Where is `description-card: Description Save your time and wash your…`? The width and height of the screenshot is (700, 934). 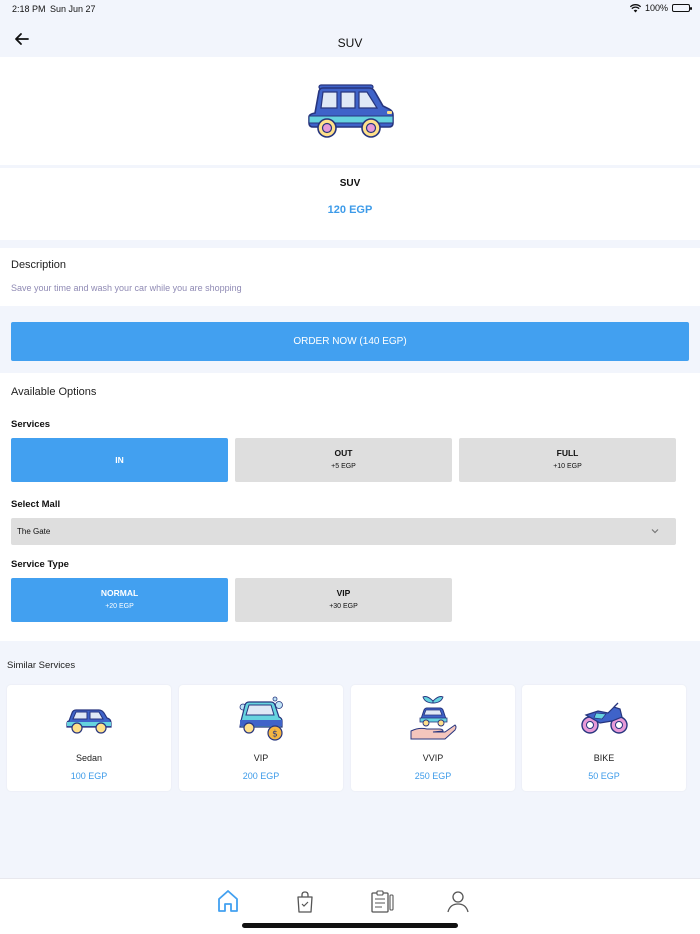
description-card: Description Save your time and wash your… is located at coordinates (350, 277).